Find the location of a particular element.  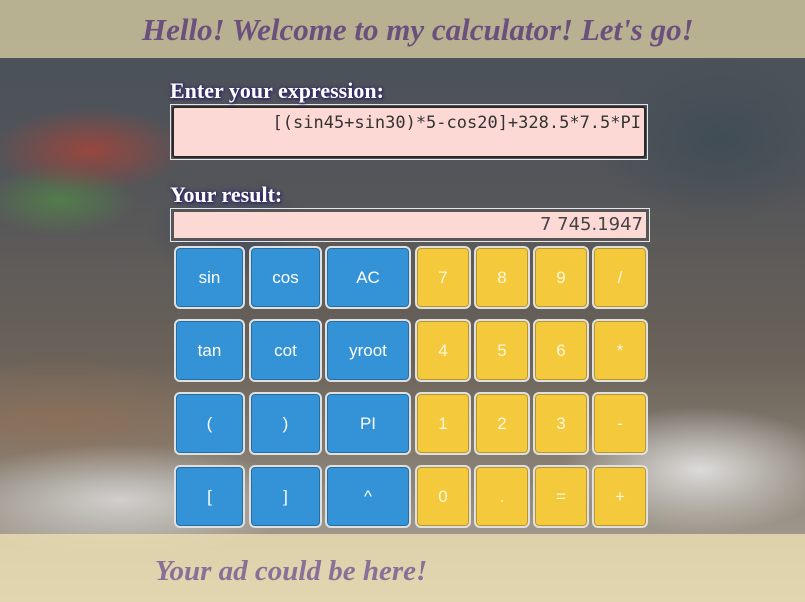

cos-button: cos is located at coordinates (285, 277).